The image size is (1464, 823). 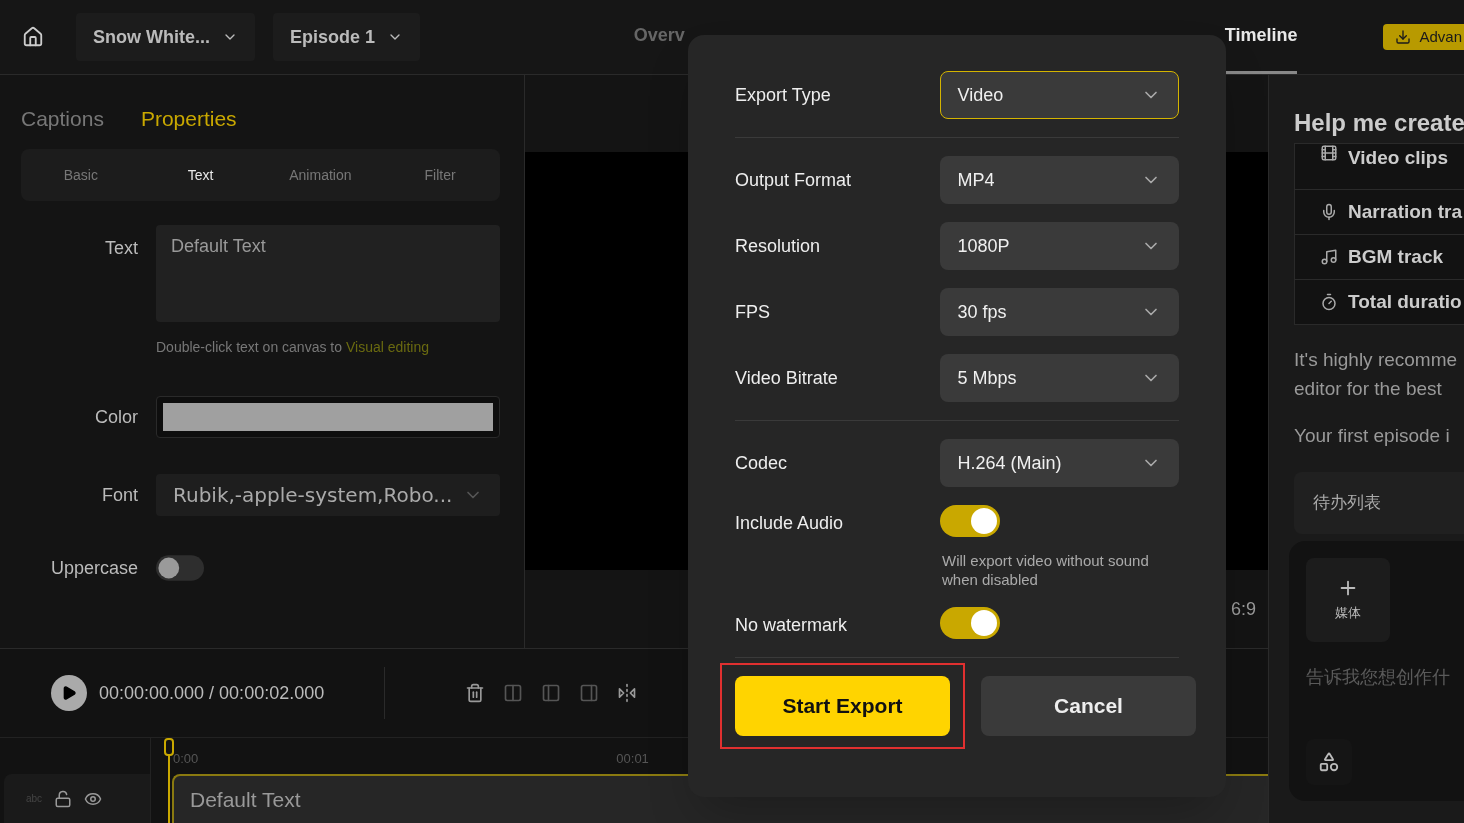 I want to click on field-label: No watermark, so click(x=792, y=625).